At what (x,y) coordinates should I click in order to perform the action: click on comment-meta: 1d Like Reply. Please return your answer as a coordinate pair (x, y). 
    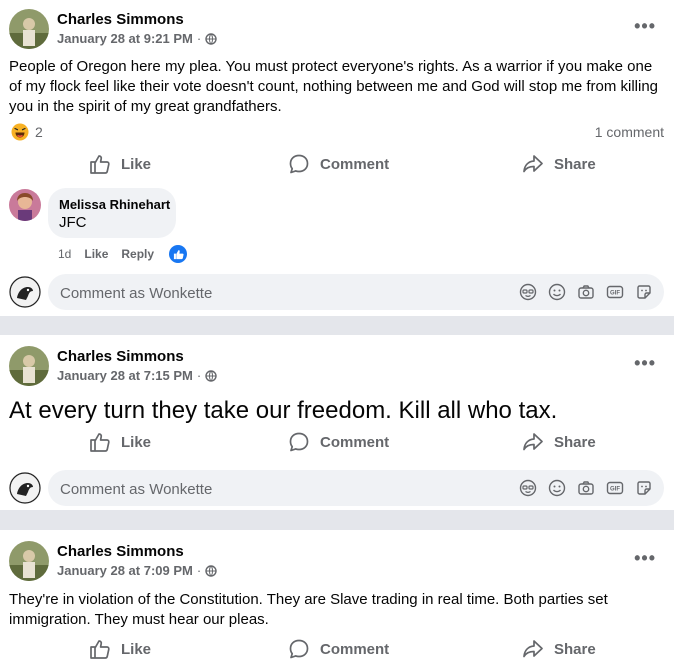
    Looking at the image, I should click on (123, 254).